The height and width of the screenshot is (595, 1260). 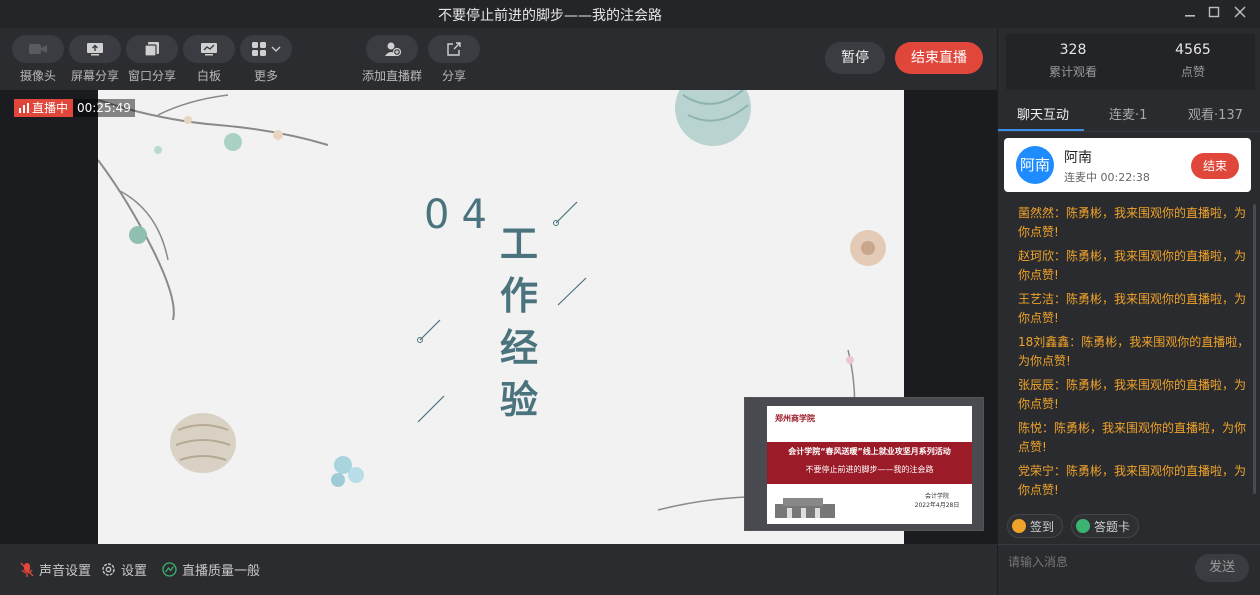 What do you see at coordinates (1132, 308) in the screenshot?
I see `chat-message: 王艺洁：陈勇彬，我来围观你的直播啦，为你点赞!` at bounding box center [1132, 308].